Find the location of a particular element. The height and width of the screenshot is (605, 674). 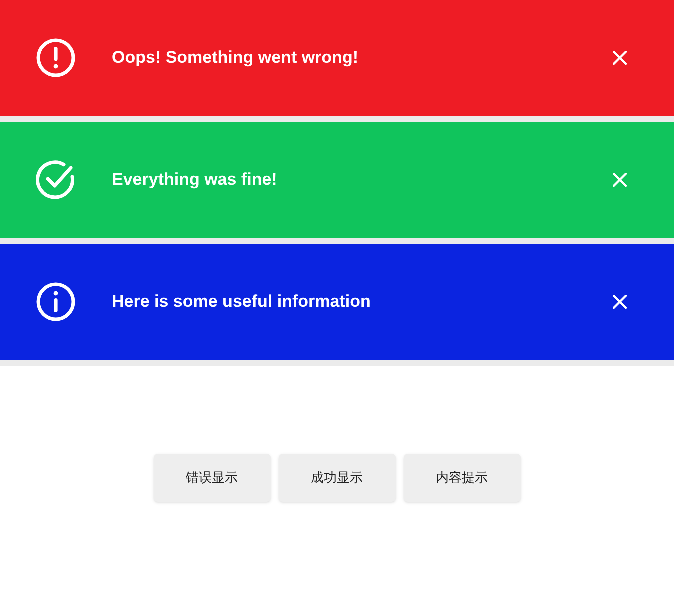

alert-message: Everything was fine! is located at coordinates (195, 180).